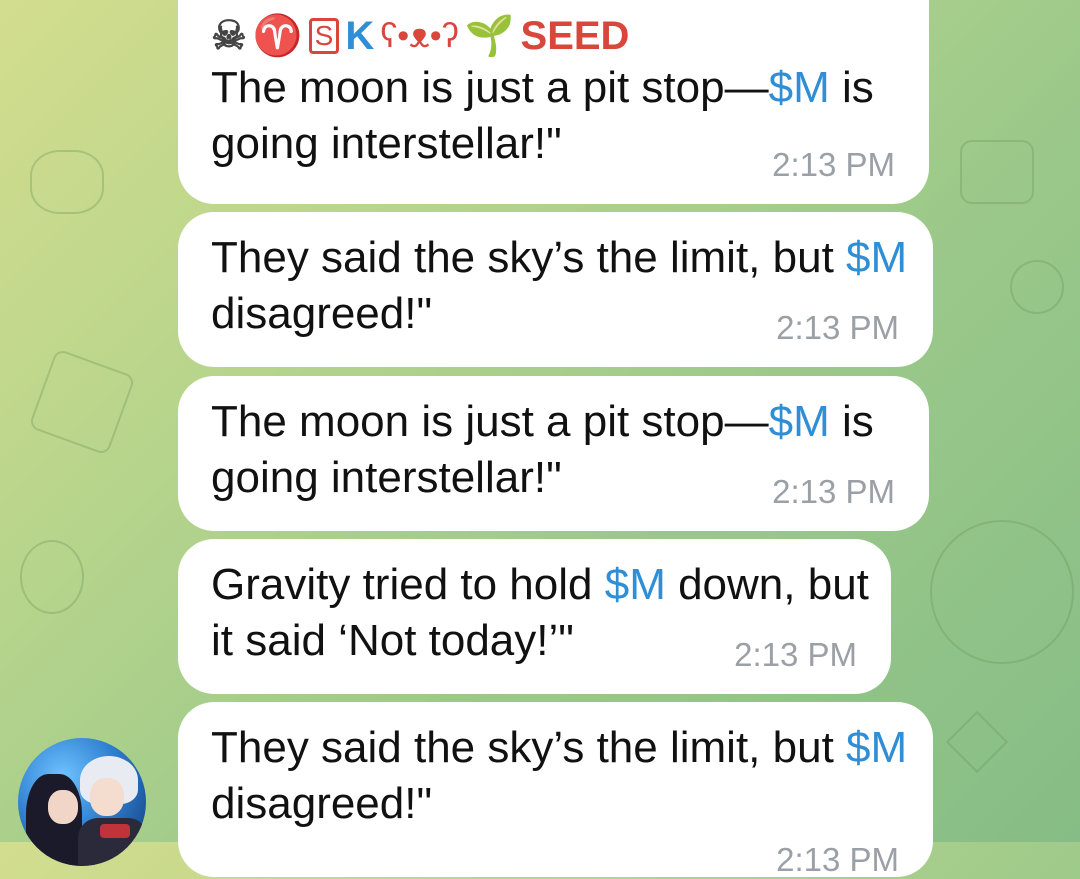 This screenshot has height=879, width=1080. I want to click on aries-icon: ♈, so click(277, 36).